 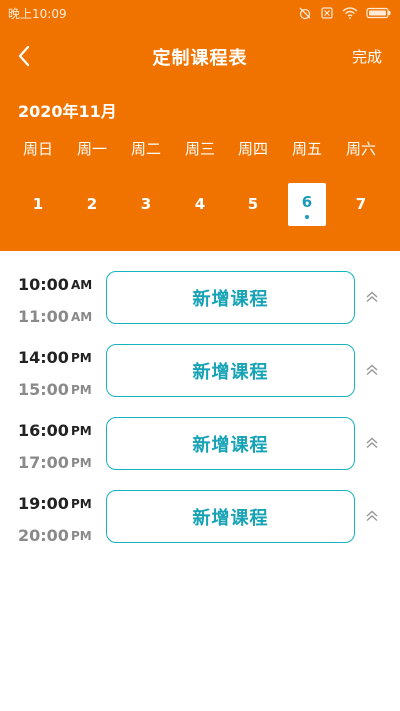 I want to click on time-slot: 14:00 PM 15:00 PM 新增课程, so click(x=200, y=373).